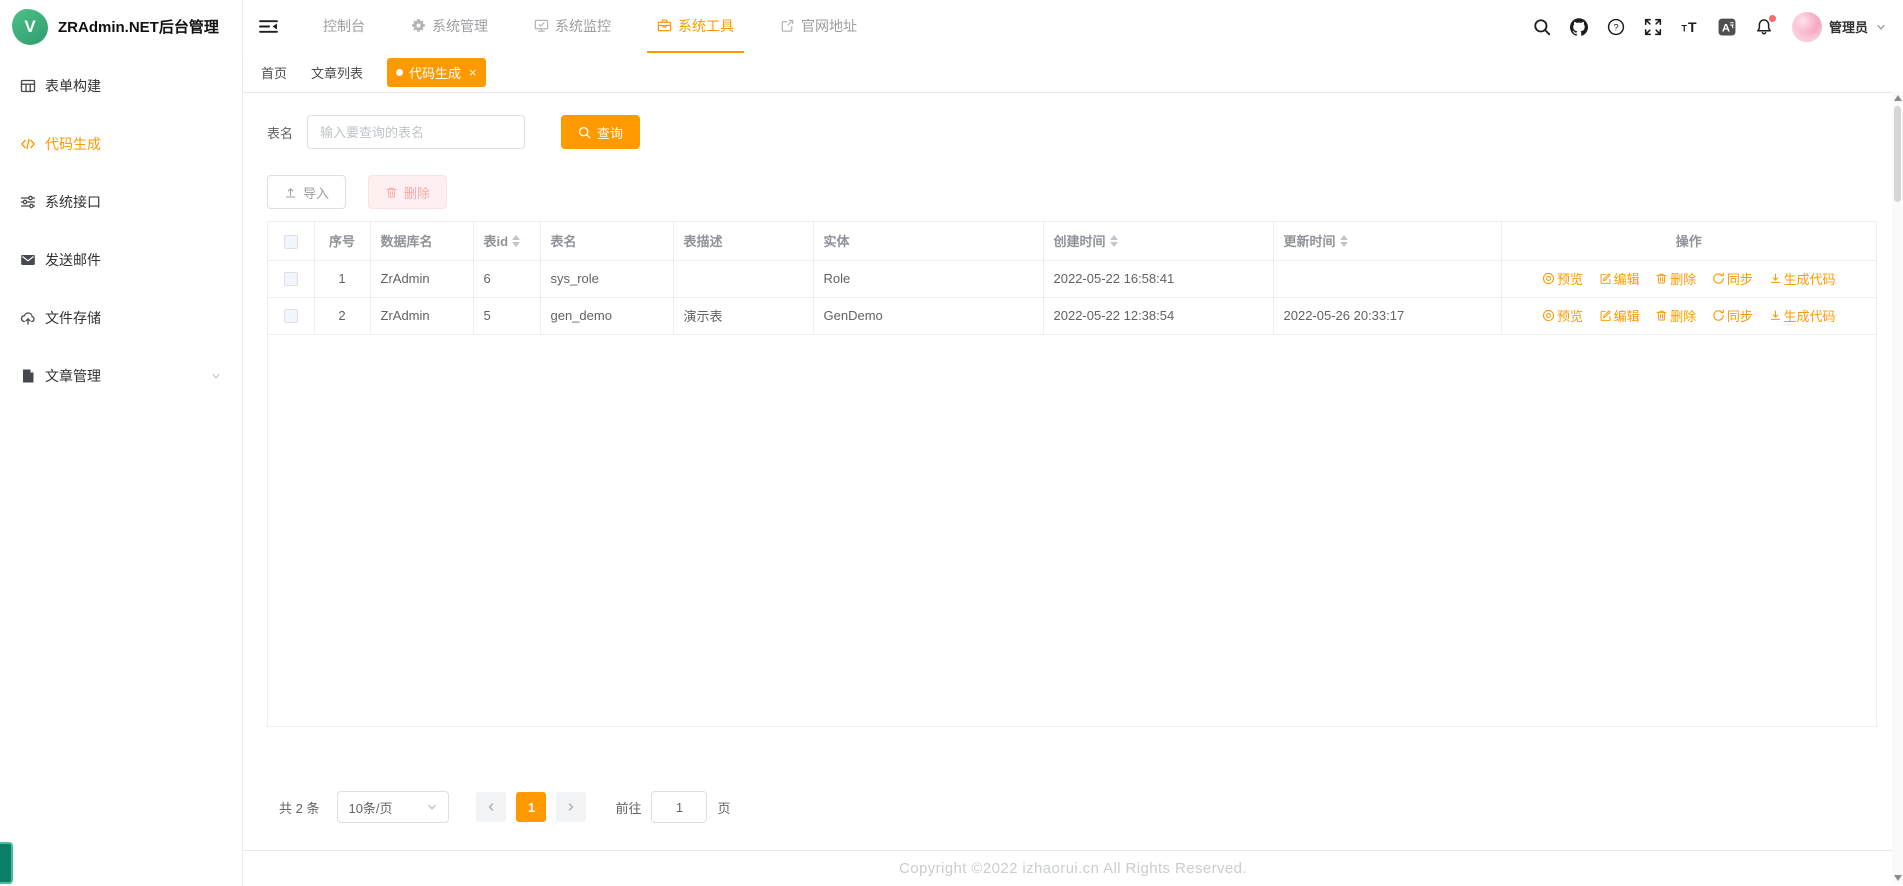 Image resolution: width=1903 pixels, height=886 pixels. What do you see at coordinates (787, 25) in the screenshot?
I see `external-link-icon` at bounding box center [787, 25].